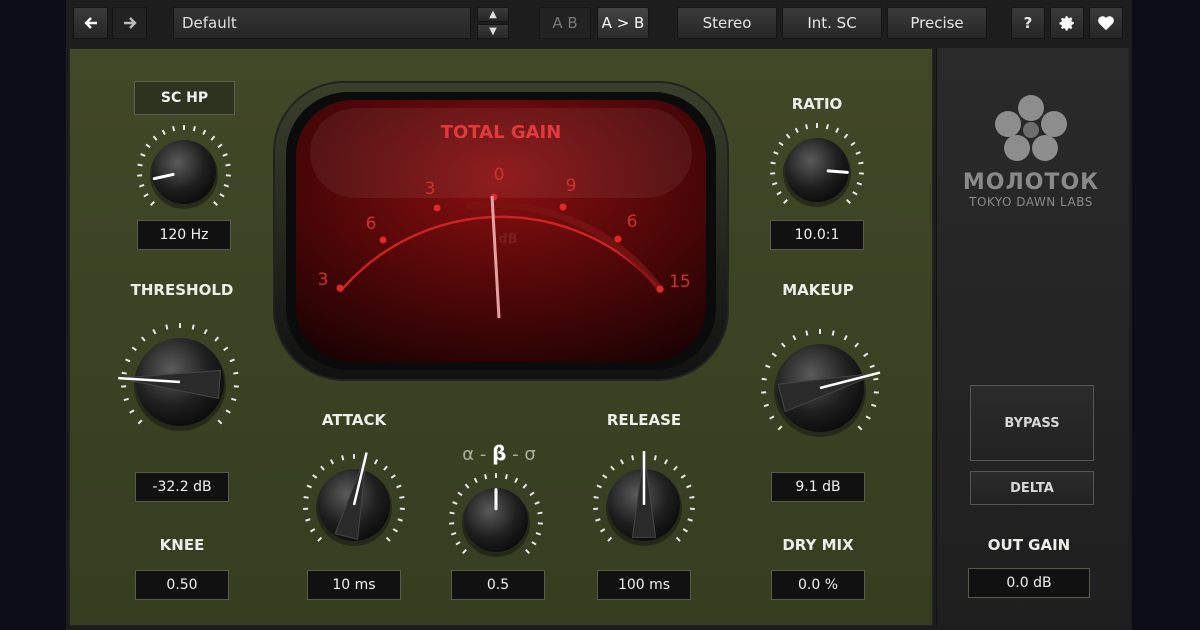  Describe the element at coordinates (817, 235) in the screenshot. I see `ratio-value: 10.0:1` at that location.